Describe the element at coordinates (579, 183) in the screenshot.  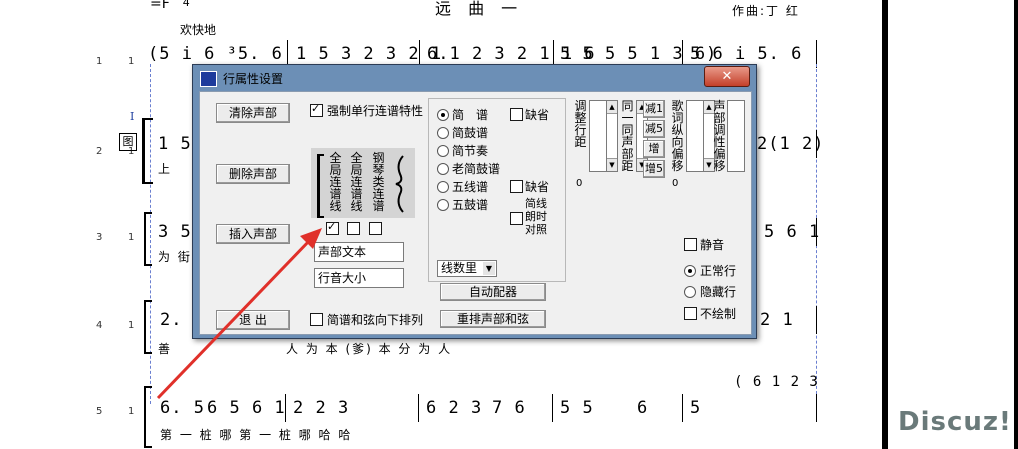
I see `adjust-spacing-zero: 0` at that location.